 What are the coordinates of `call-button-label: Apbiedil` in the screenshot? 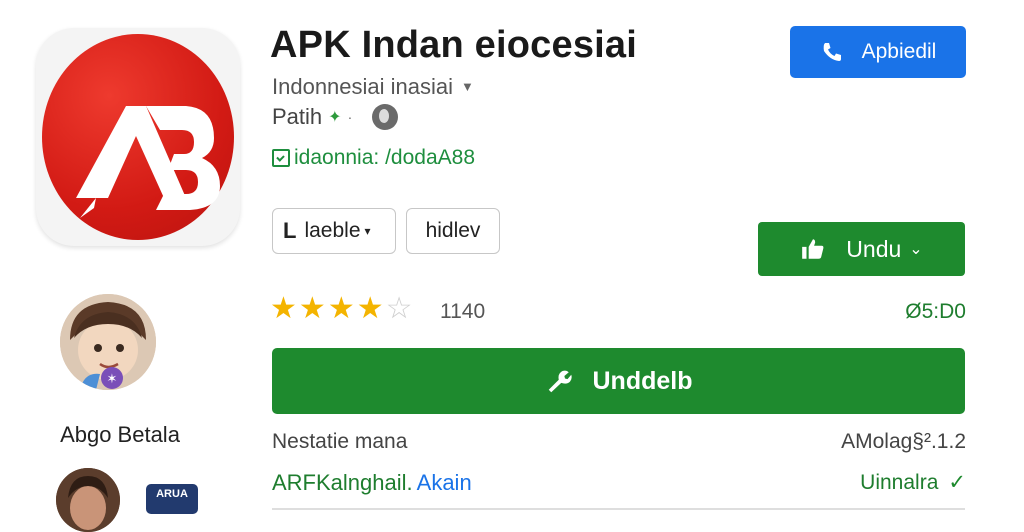 It's located at (899, 51).